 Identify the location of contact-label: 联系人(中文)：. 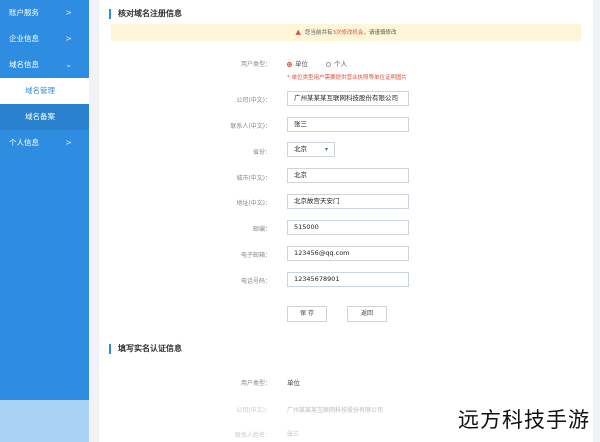
(250, 126).